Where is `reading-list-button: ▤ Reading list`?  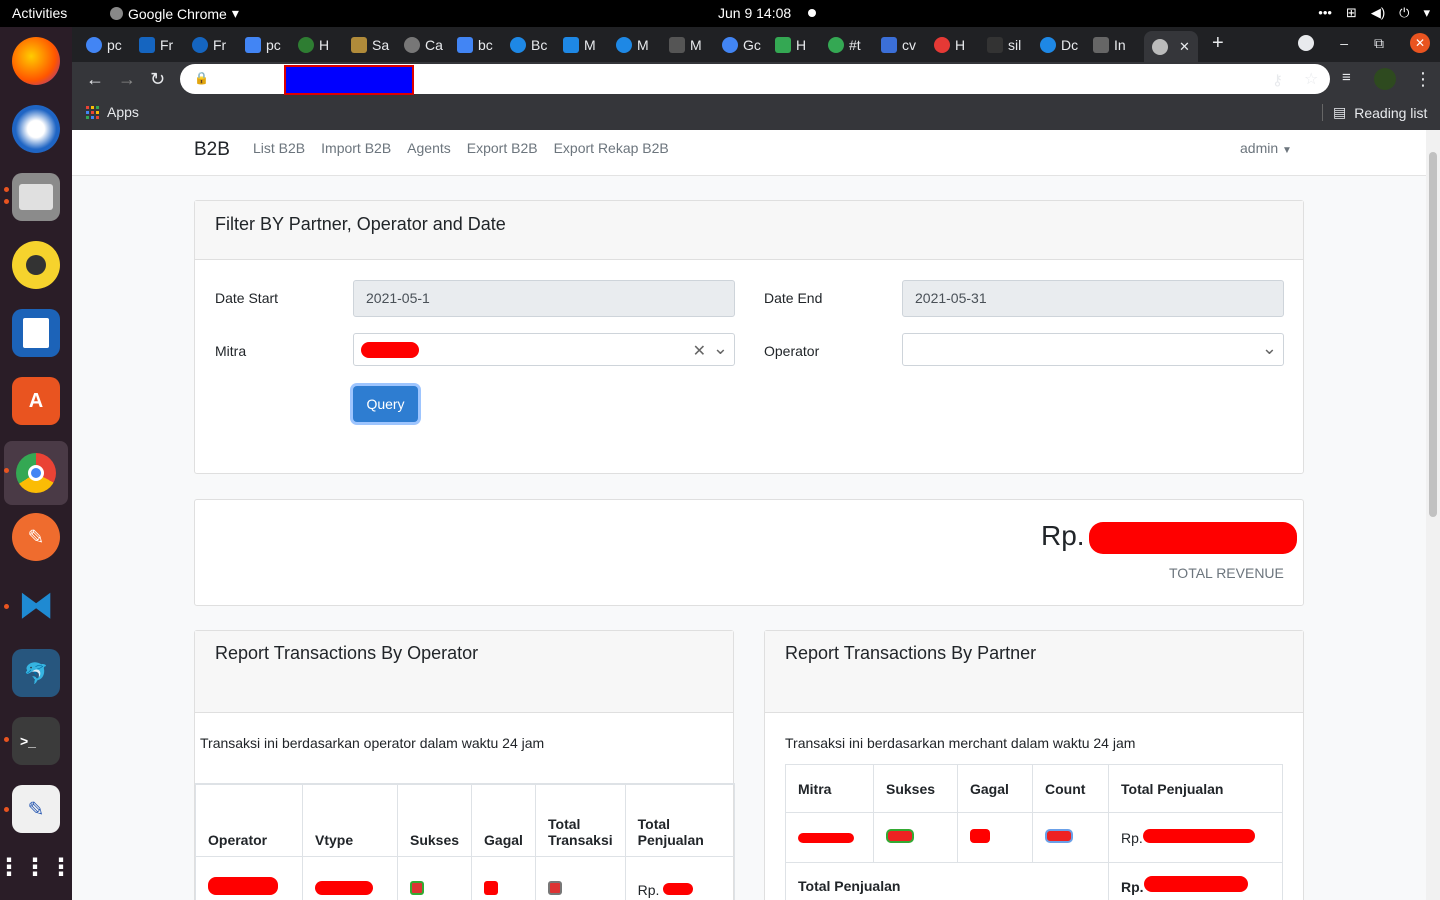
reading-list-button: ▤ Reading list is located at coordinates (1374, 112).